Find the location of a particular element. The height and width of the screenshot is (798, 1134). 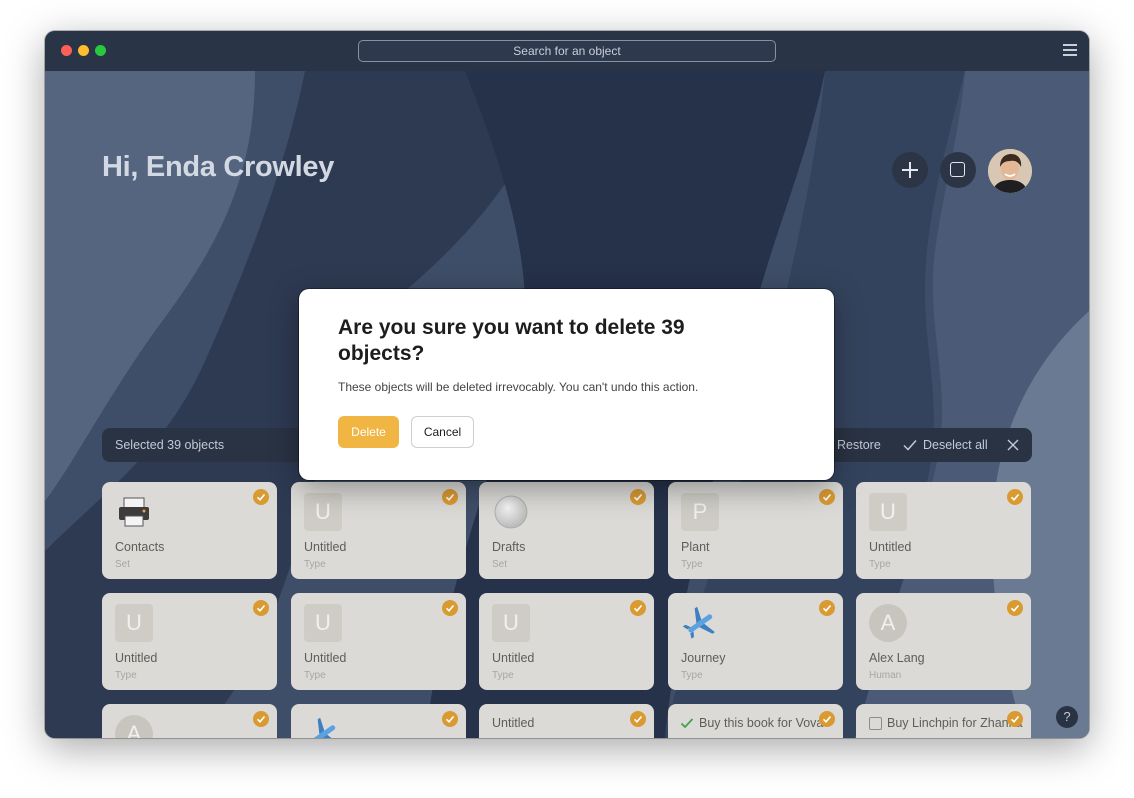

title-bar: Search for an object is located at coordinates (567, 51).